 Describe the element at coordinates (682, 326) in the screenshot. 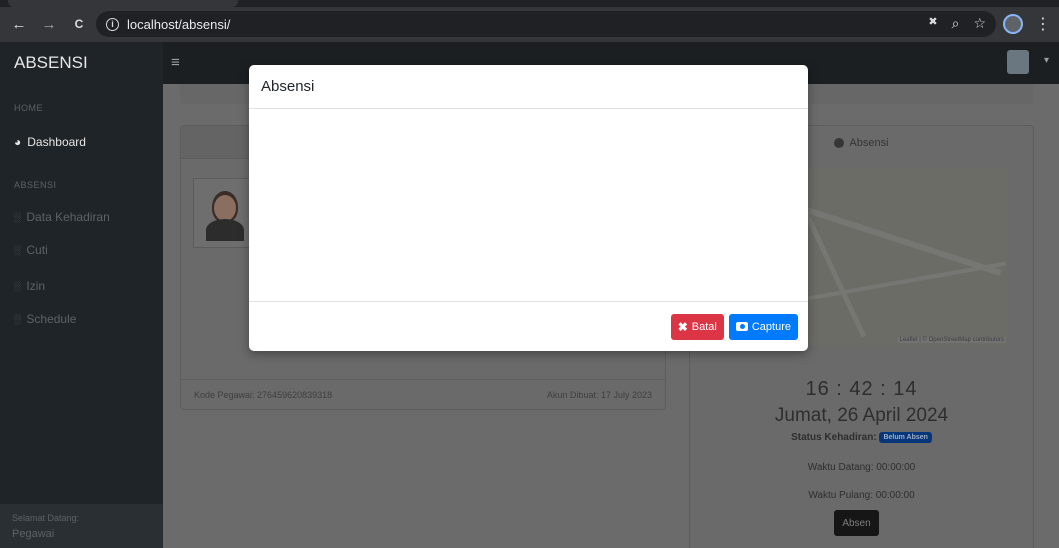

I see `close-icon: ✖` at that location.